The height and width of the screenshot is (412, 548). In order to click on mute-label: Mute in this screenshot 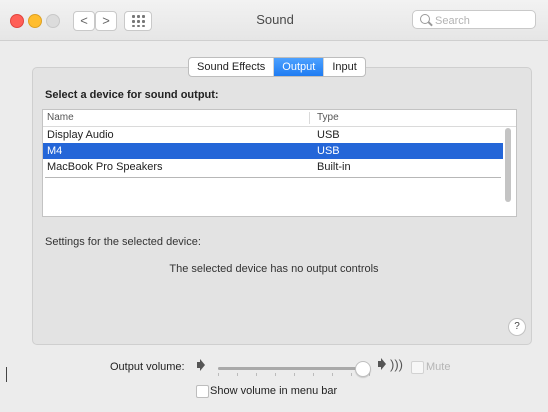, I will do `click(438, 367)`.